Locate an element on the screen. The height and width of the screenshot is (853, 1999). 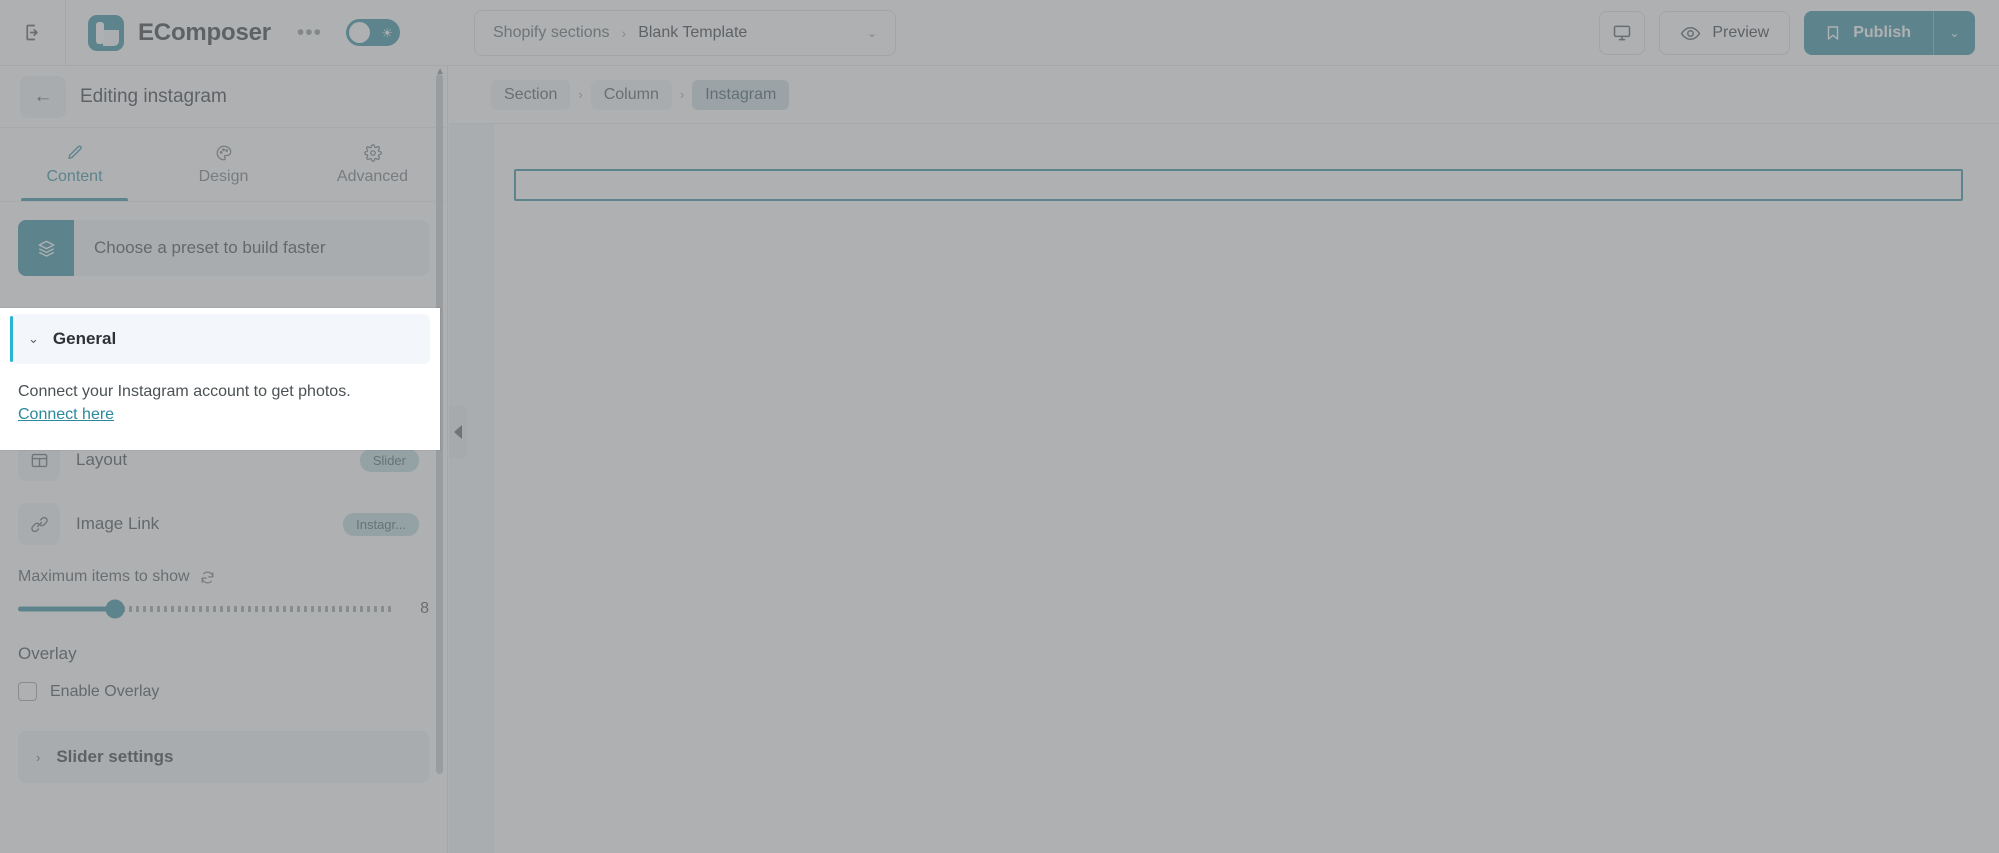
ecomposer-logo-icon is located at coordinates (106, 32).